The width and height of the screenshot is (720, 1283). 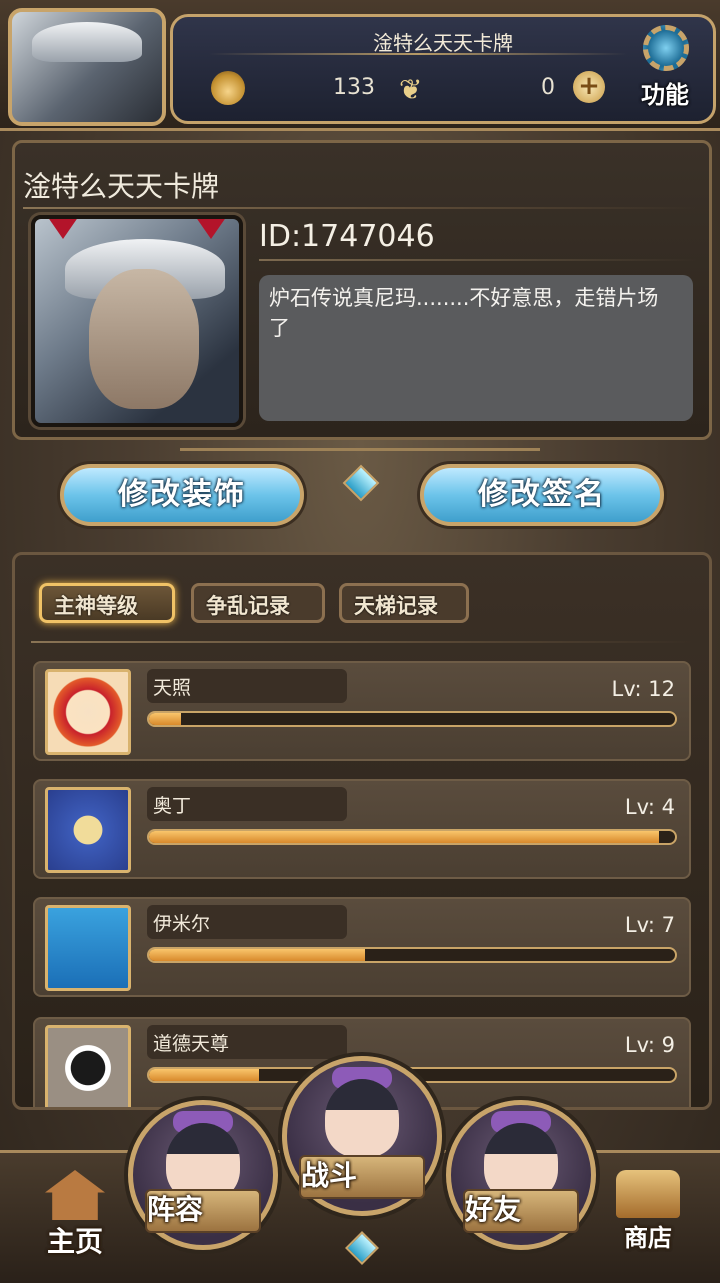 I want to click on resource-panel: 淦特么天天卡牌 133 ❦ 0 + 功能, so click(x=443, y=69).